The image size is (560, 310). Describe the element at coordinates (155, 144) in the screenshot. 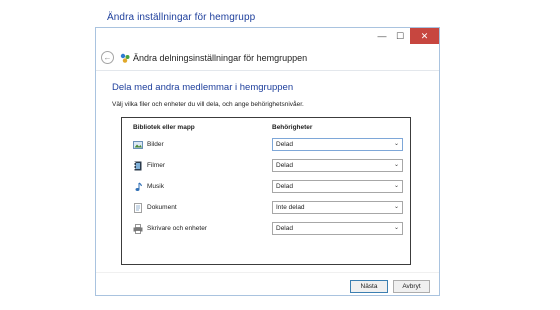

I see `row-label: Bilder` at that location.